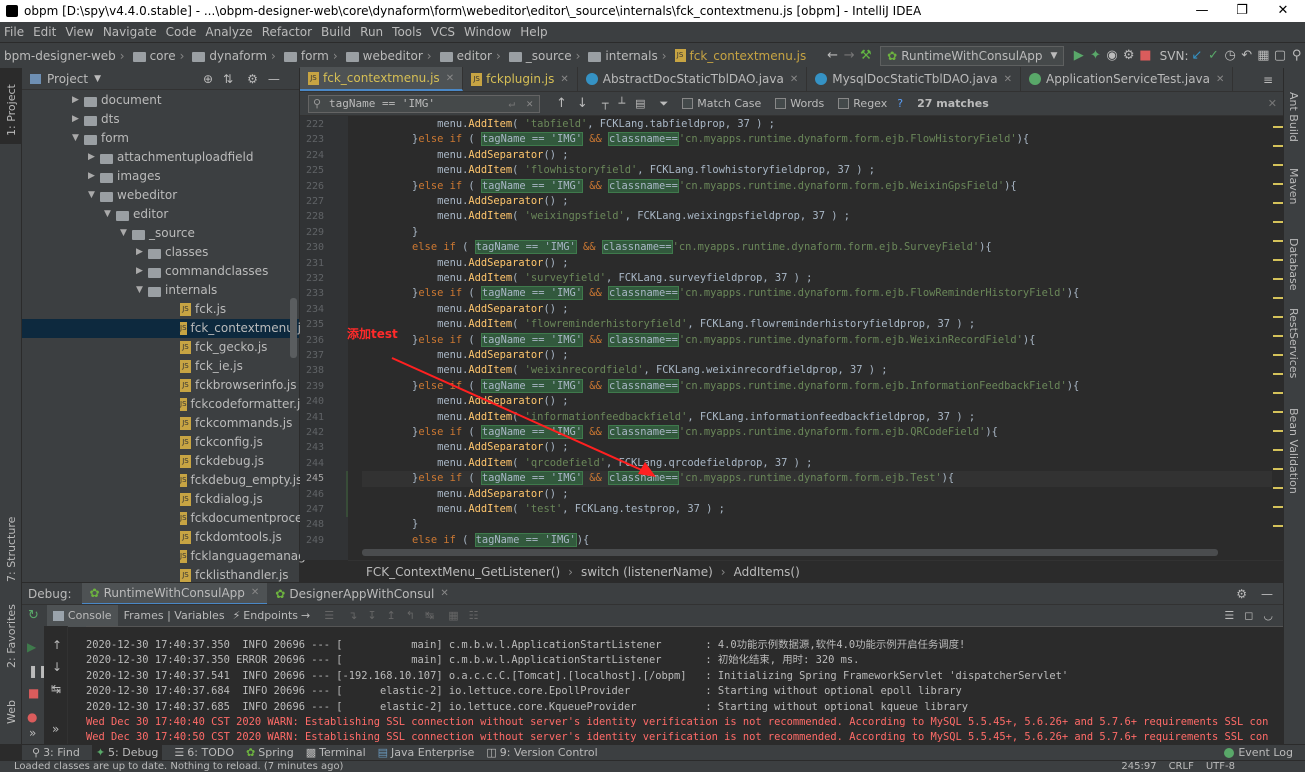  What do you see at coordinates (1138, 766) in the screenshot?
I see `caret-position: 245:97` at bounding box center [1138, 766].